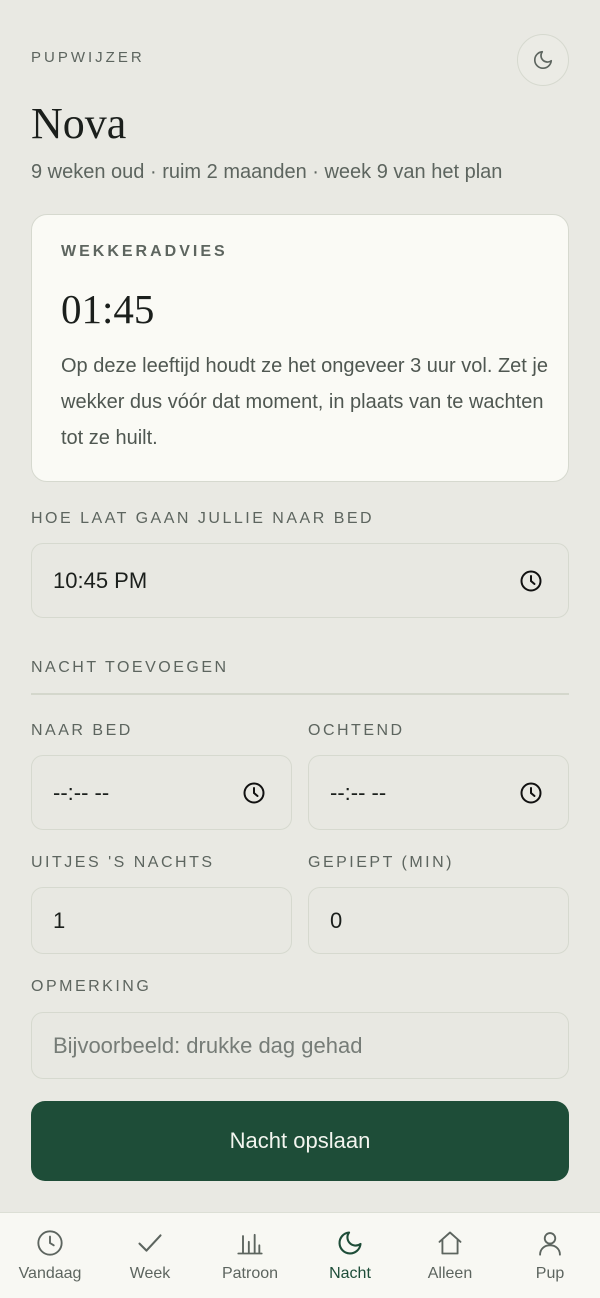 The width and height of the screenshot is (600, 1298). I want to click on morning-value: --:-- --, so click(358, 792).